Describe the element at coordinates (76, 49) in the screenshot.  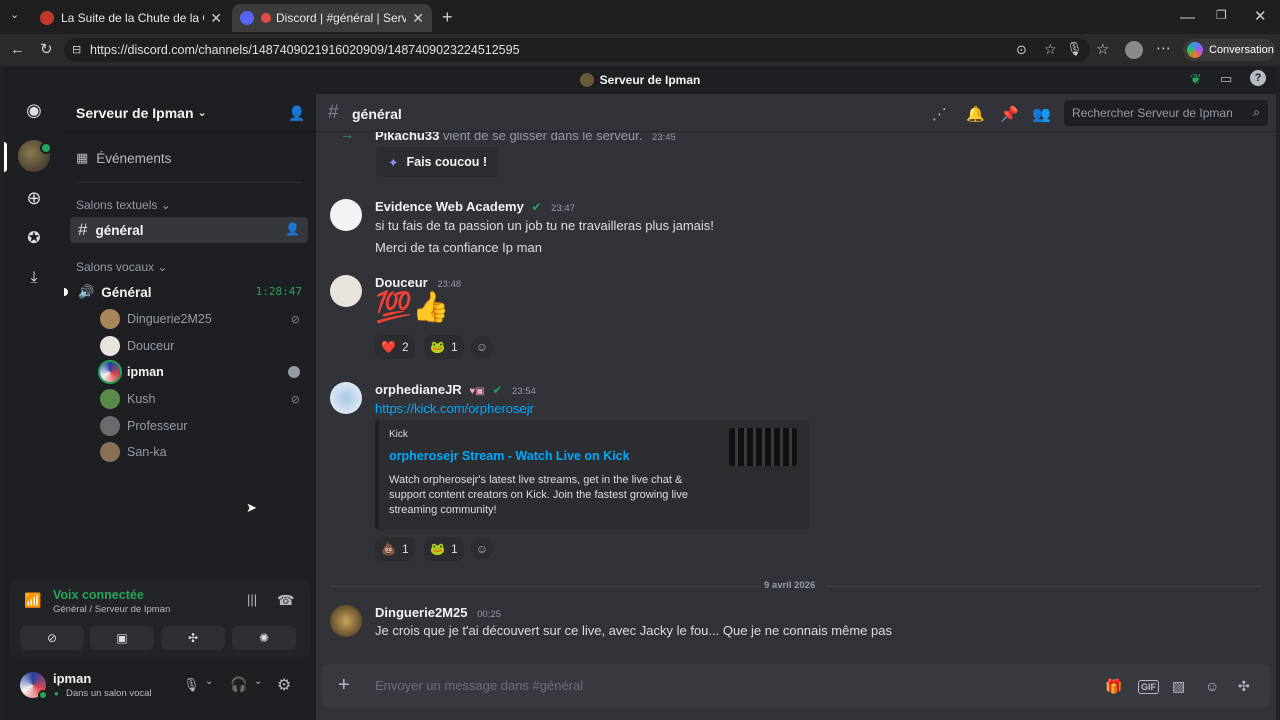
I see `site-info-icon: ⊟` at that location.